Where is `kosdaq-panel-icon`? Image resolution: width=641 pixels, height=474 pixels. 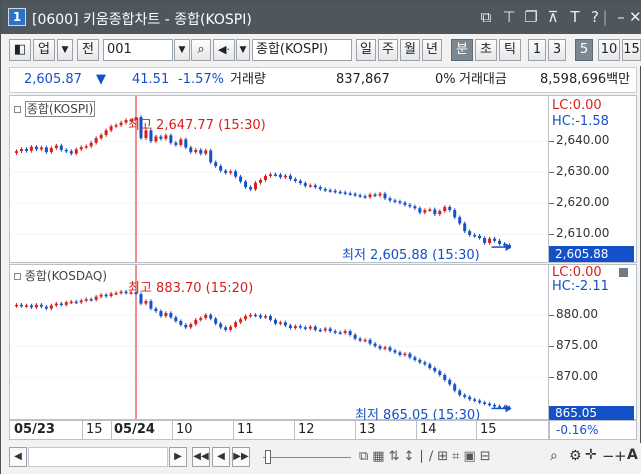
kosdaq-panel-icon is located at coordinates (17, 276).